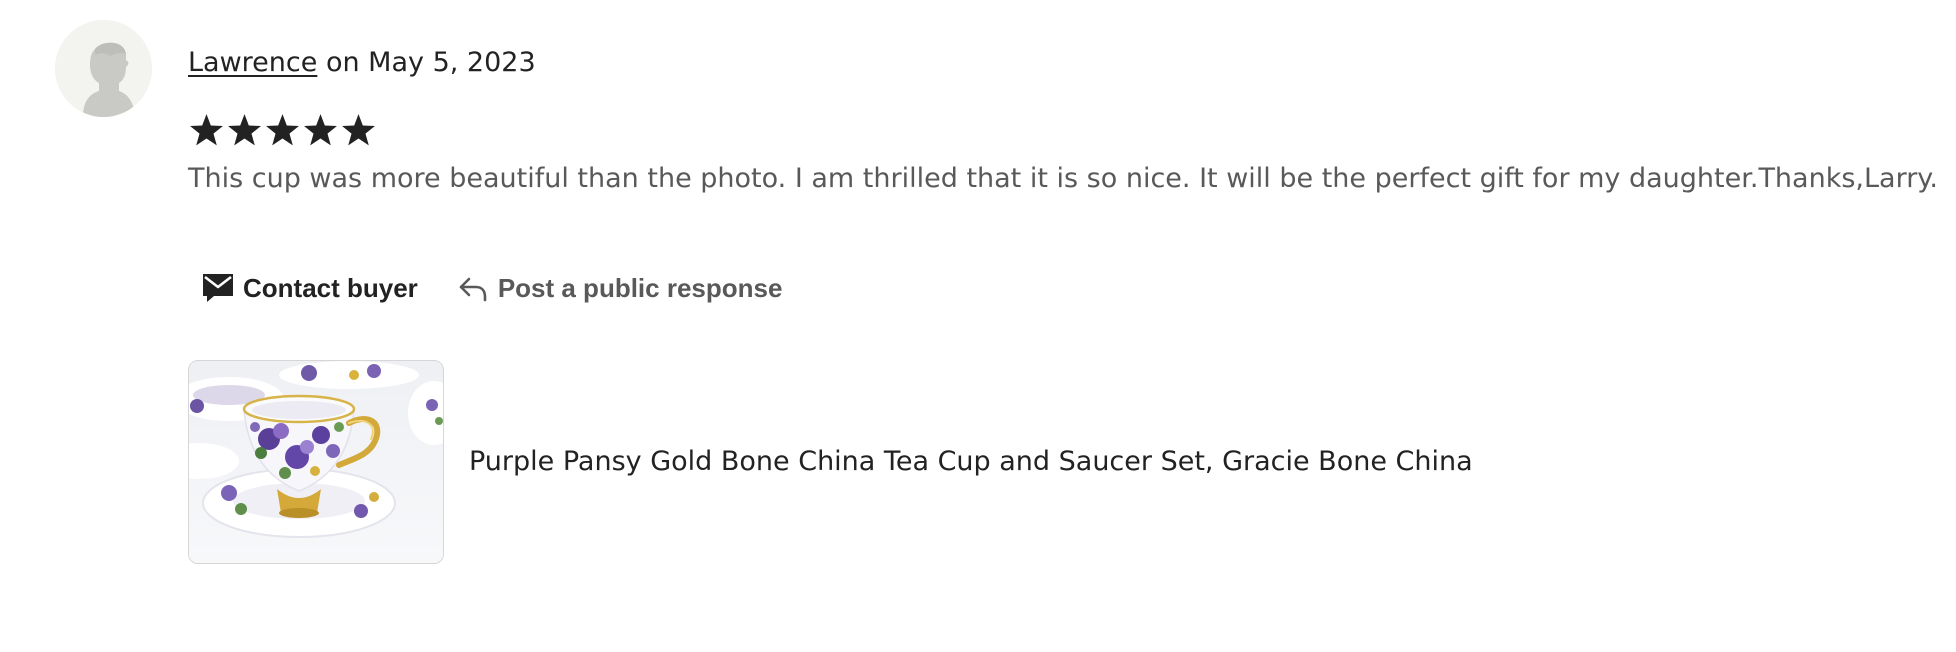 The image size is (1956, 652). What do you see at coordinates (473, 288) in the screenshot?
I see `reply-arrow-icon` at bounding box center [473, 288].